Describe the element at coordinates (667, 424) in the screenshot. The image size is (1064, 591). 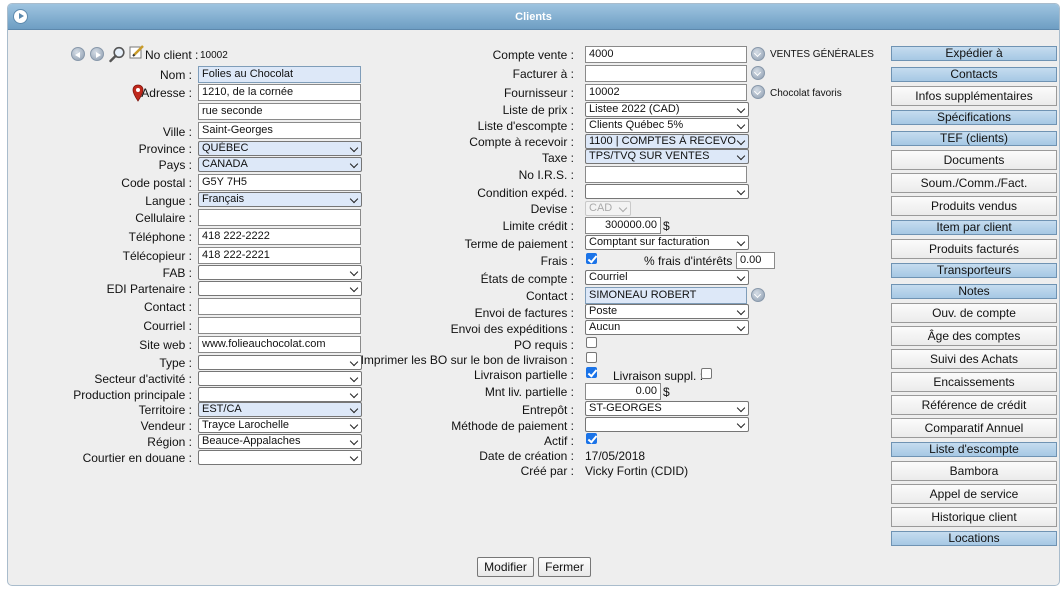
I see `methode-paiement-select` at that location.